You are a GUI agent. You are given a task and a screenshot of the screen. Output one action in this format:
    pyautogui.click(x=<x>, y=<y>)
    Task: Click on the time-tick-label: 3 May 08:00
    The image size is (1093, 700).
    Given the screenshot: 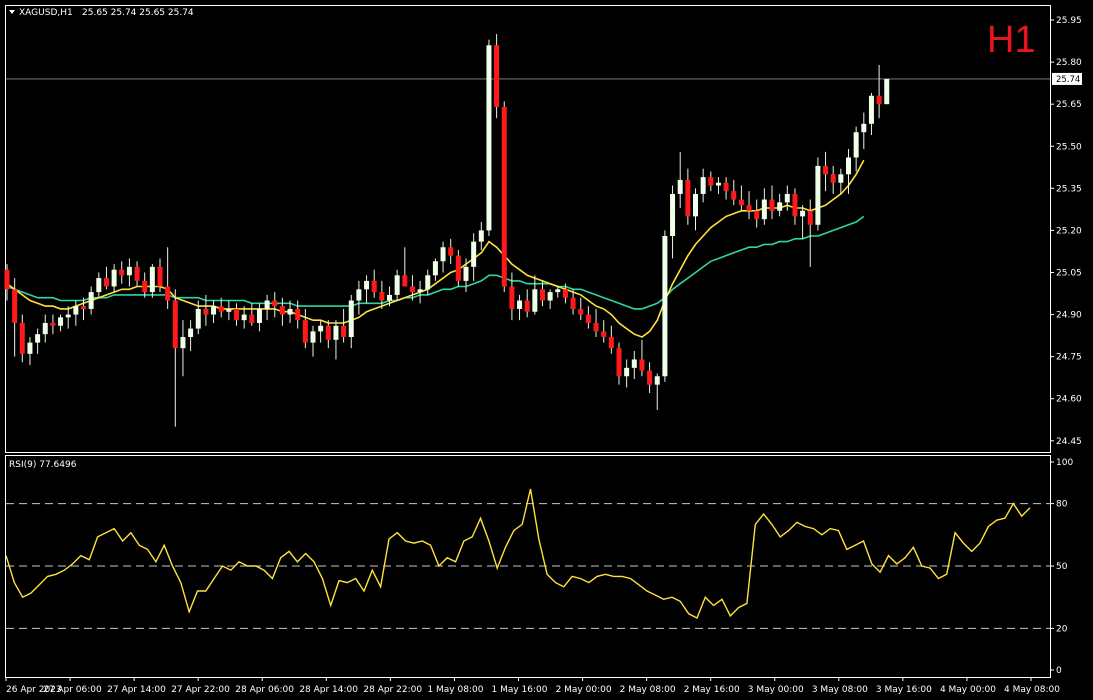 What is the action you would take?
    pyautogui.click(x=840, y=690)
    